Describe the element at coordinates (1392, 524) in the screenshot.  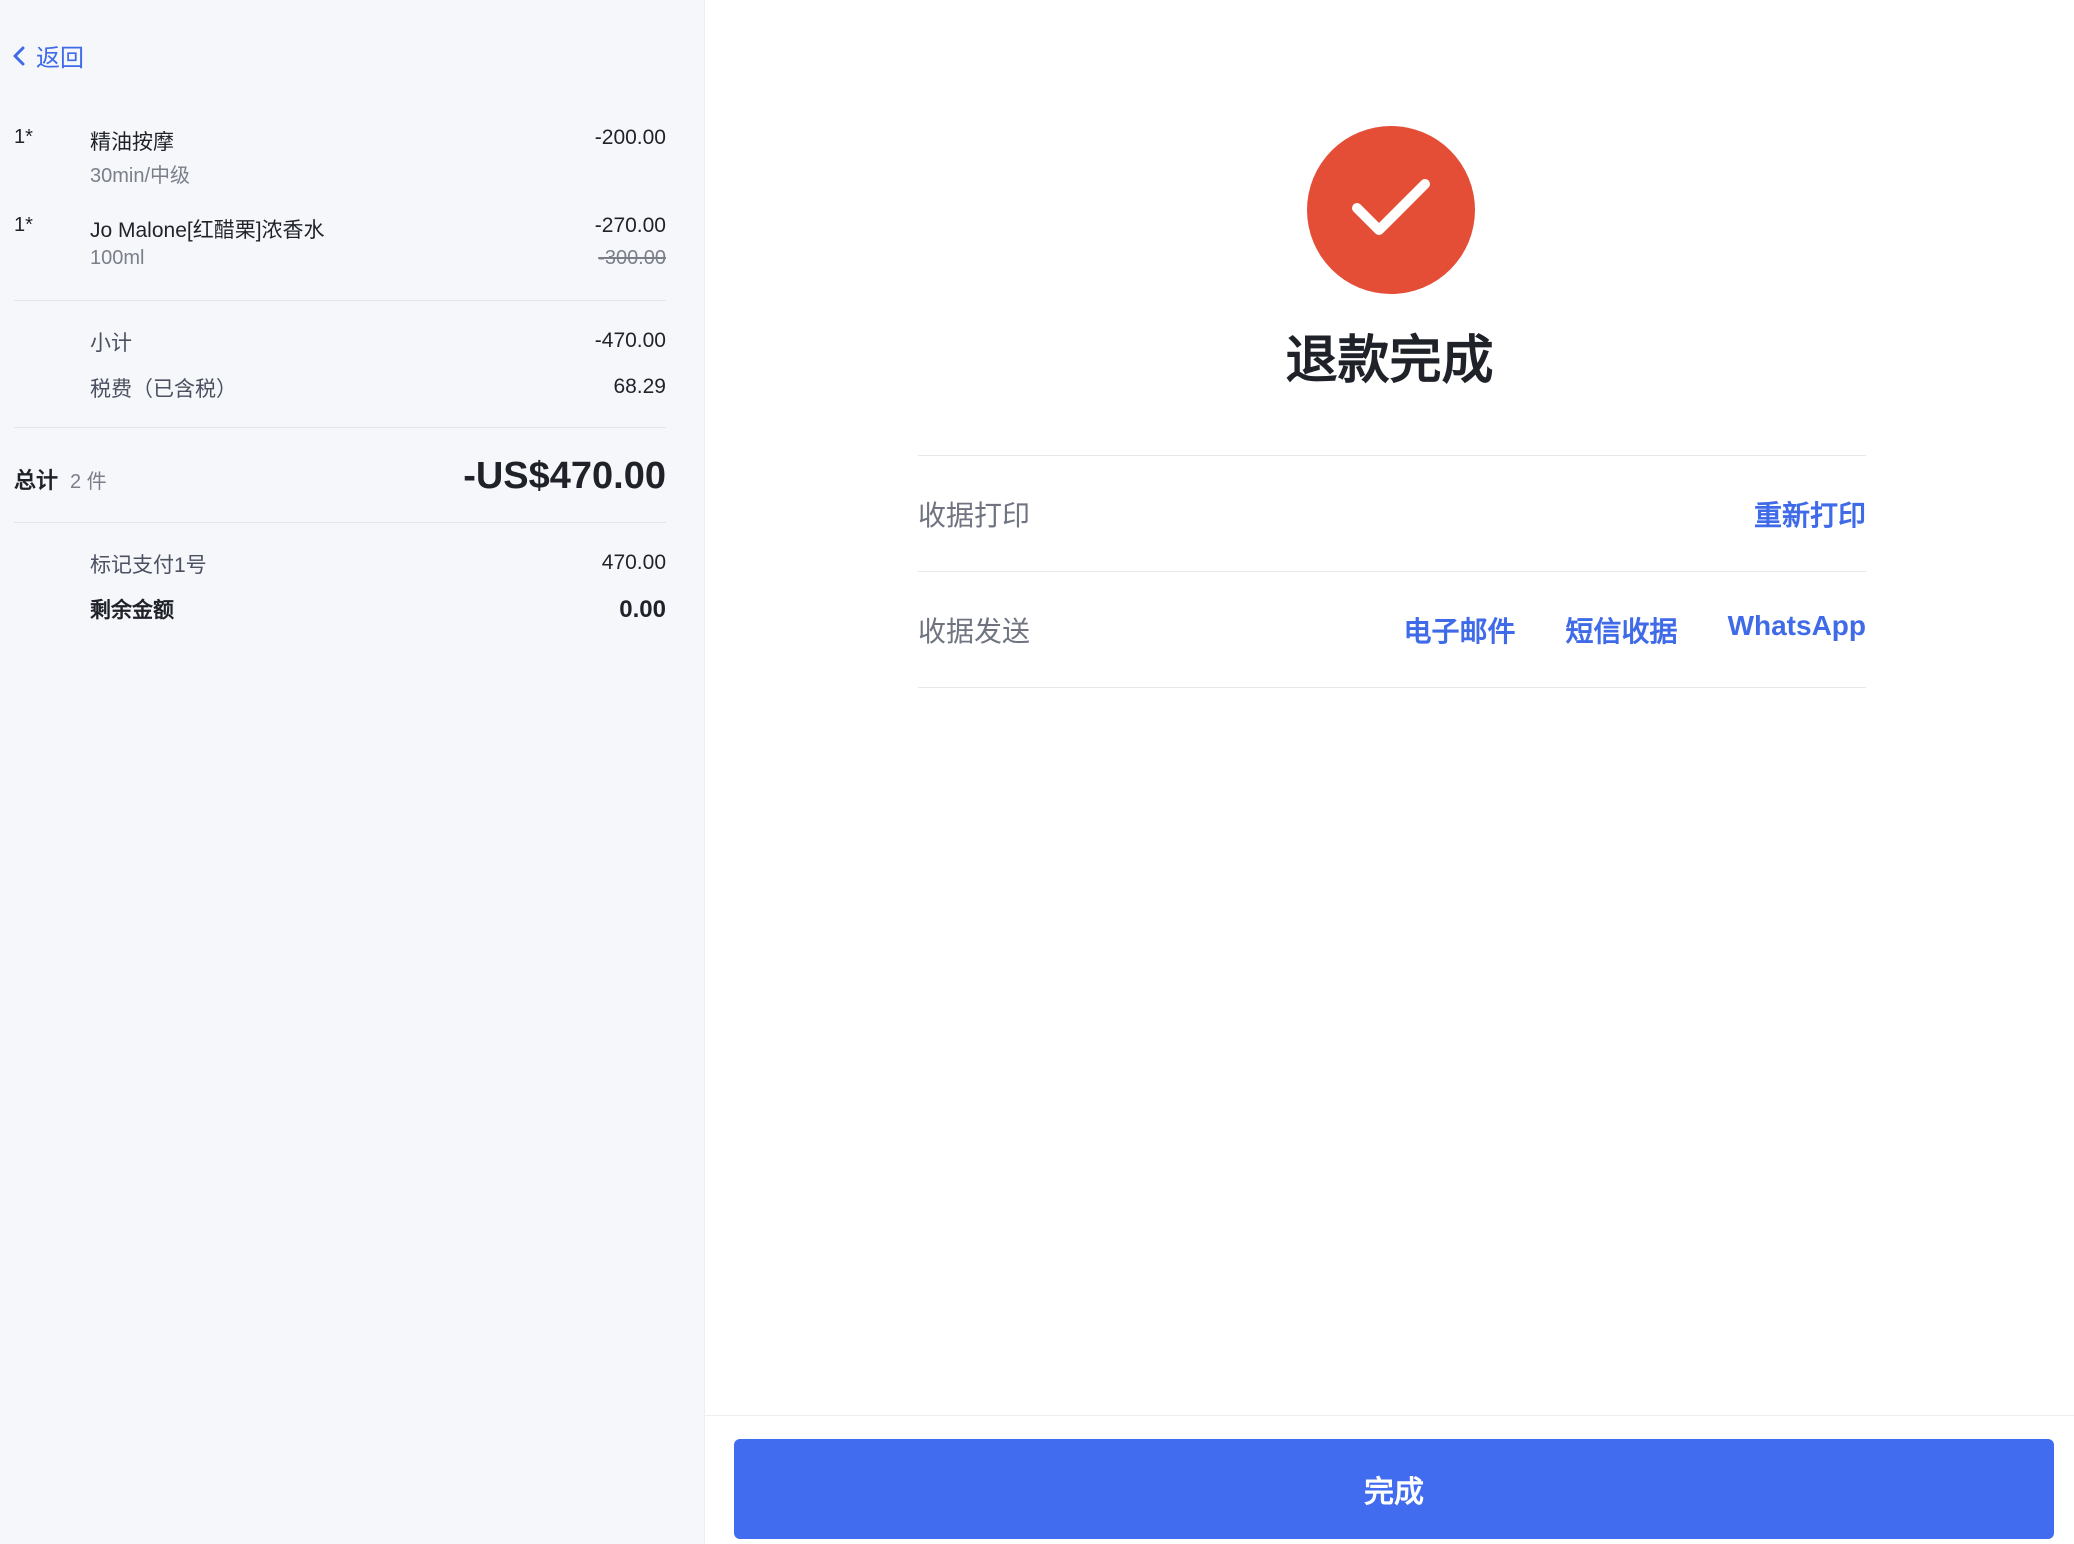
I see `receipt-print-row: 收据打印 重新打印` at that location.